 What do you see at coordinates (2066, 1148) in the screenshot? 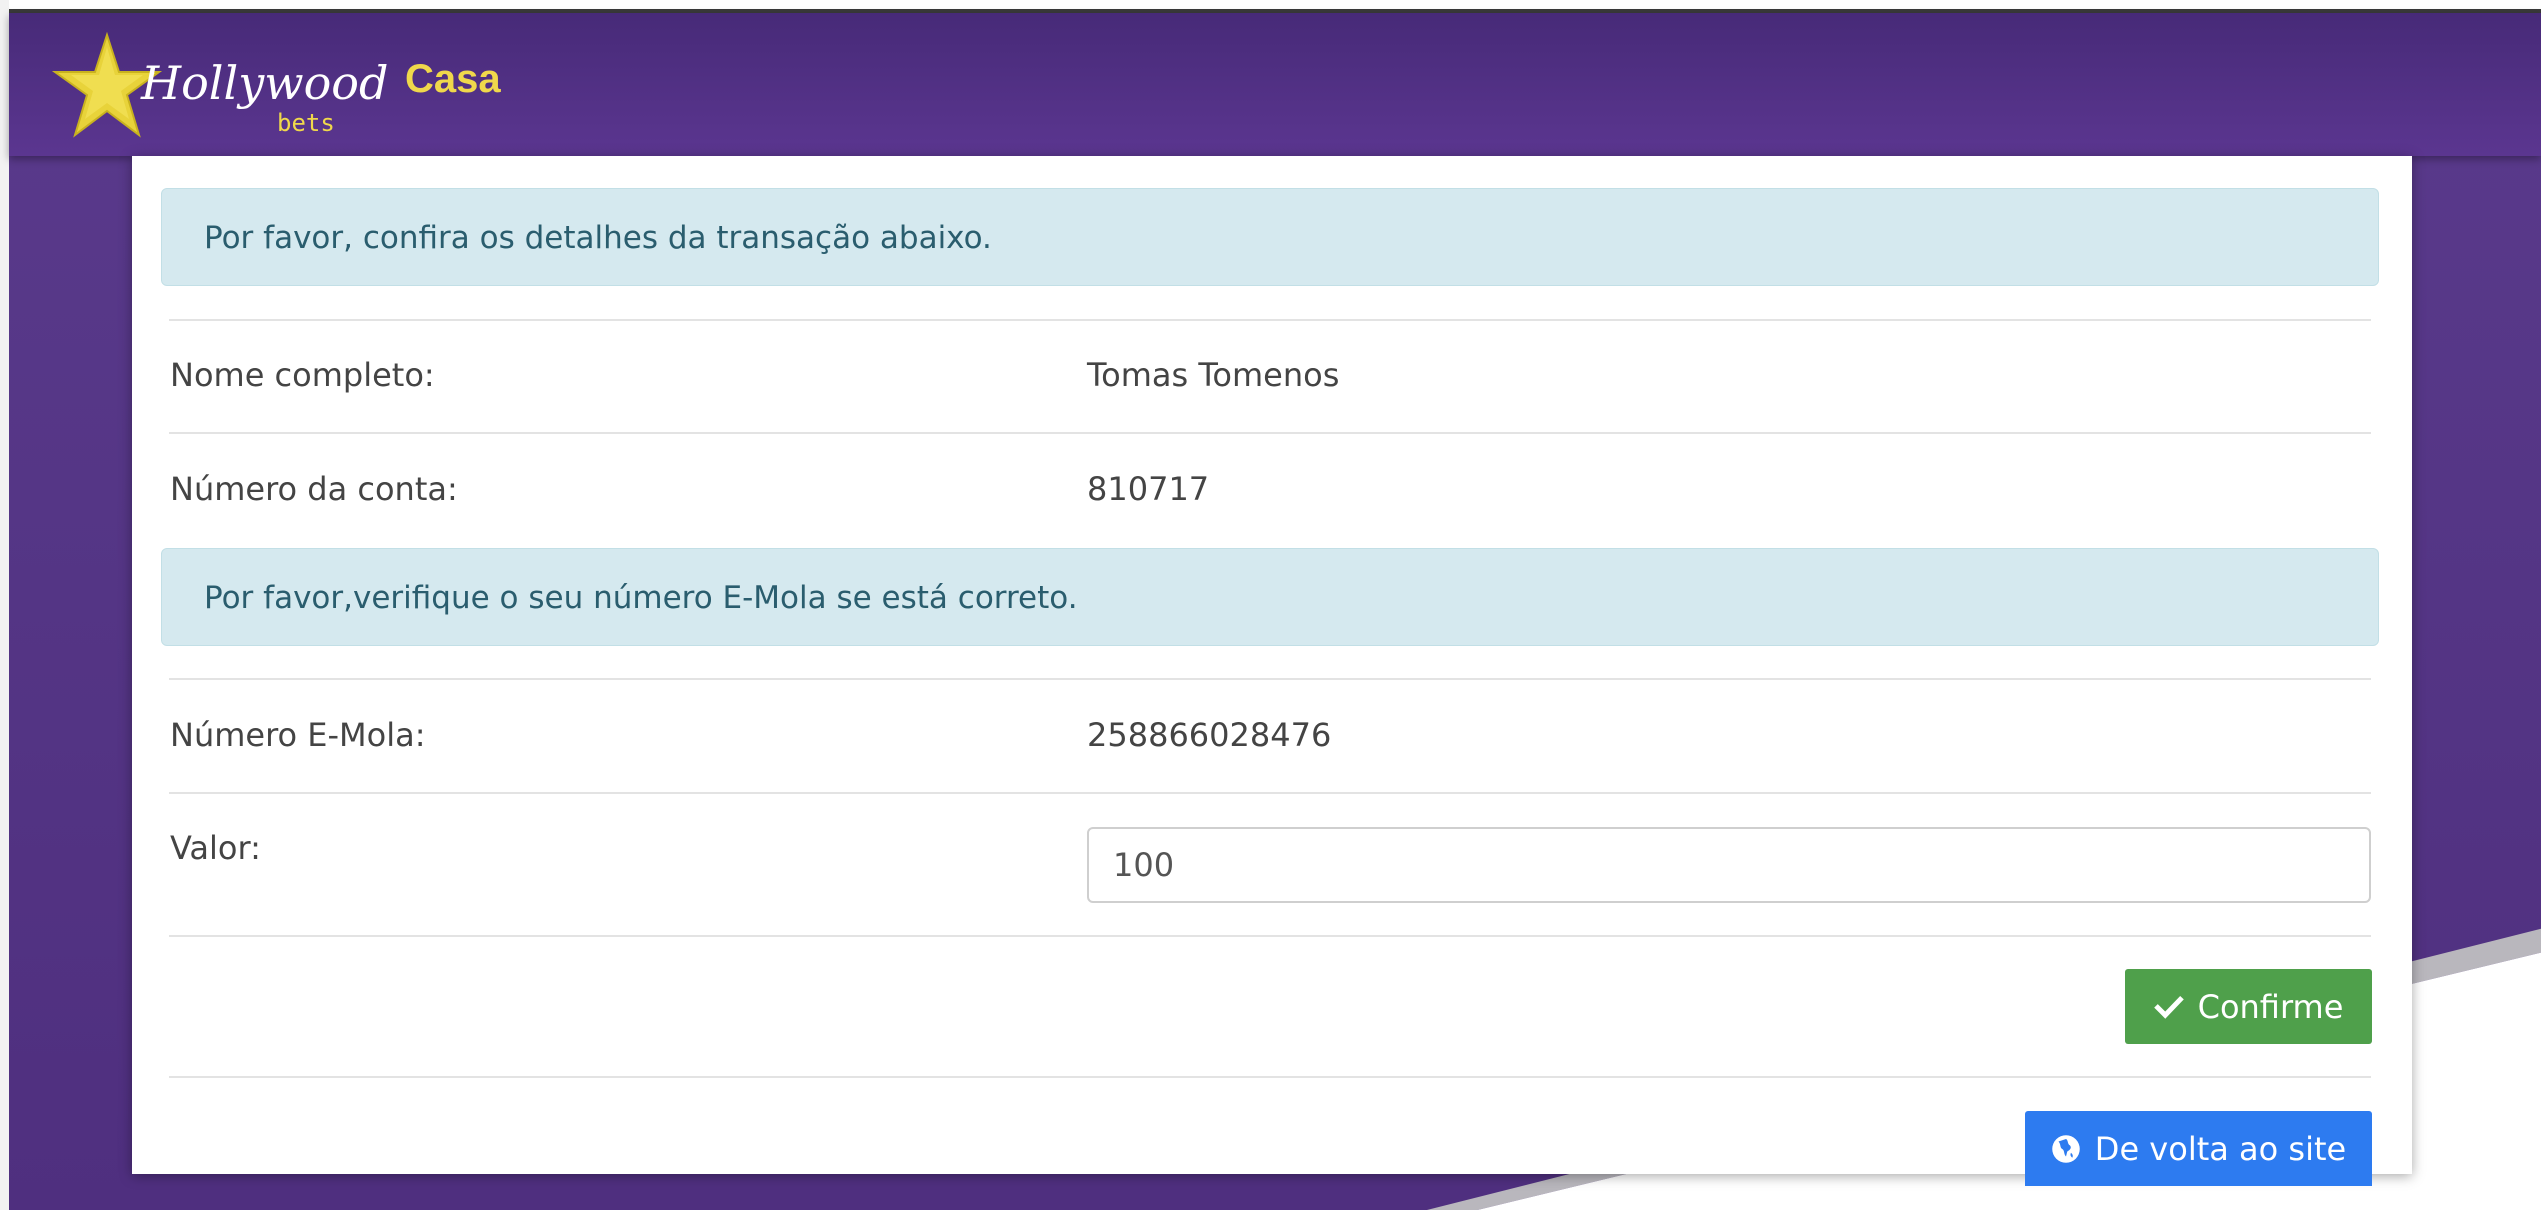
I see `globe-icon` at bounding box center [2066, 1148].